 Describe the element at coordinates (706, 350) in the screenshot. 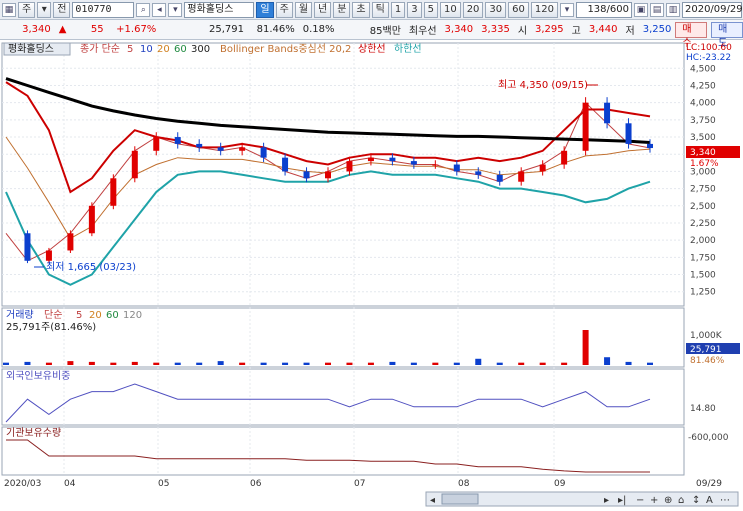

I see `volume-tag-text: 25,791` at that location.